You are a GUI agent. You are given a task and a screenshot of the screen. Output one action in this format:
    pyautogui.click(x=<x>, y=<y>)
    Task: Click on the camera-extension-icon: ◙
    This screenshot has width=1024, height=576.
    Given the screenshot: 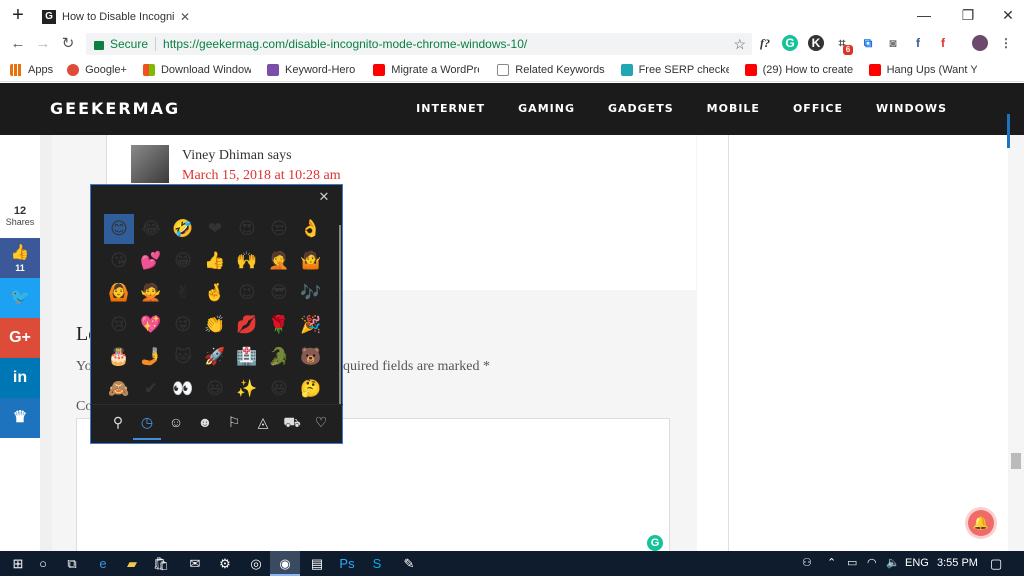 What is the action you would take?
    pyautogui.click(x=893, y=43)
    